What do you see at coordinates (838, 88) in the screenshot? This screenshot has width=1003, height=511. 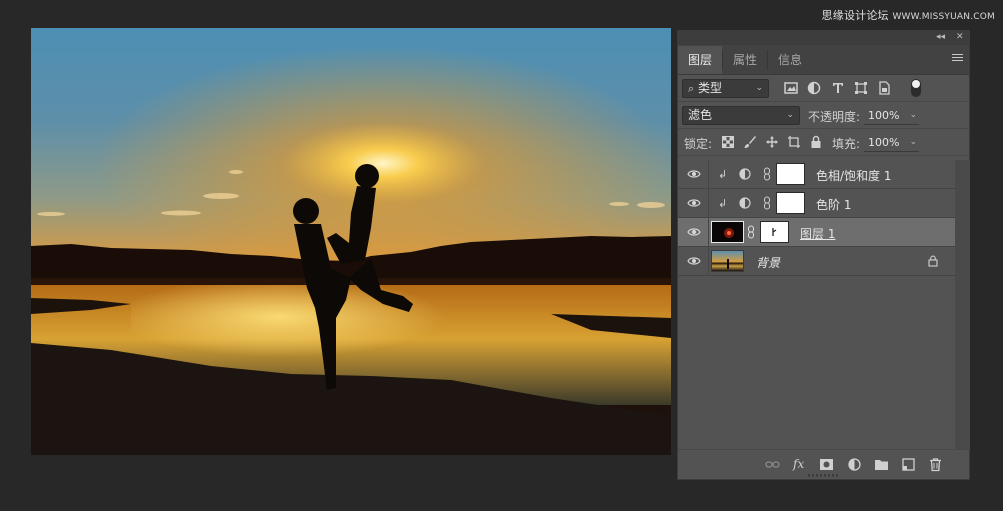 I see `type-filter-icon` at bounding box center [838, 88].